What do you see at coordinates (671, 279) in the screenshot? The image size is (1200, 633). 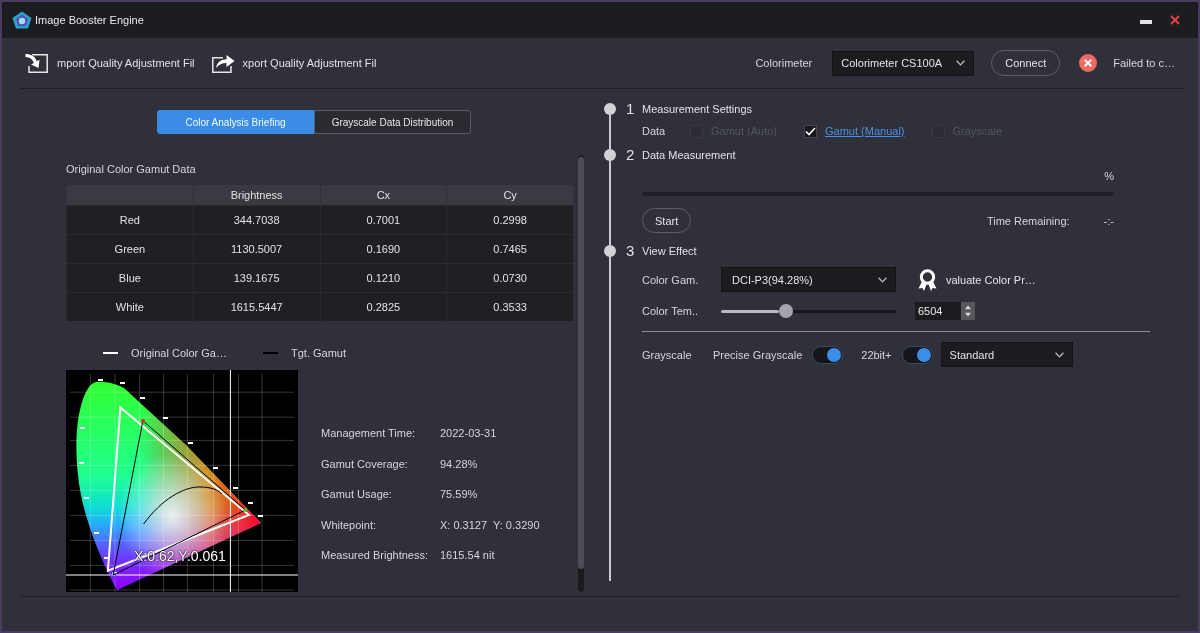 I see `field-label: Color Gam.` at bounding box center [671, 279].